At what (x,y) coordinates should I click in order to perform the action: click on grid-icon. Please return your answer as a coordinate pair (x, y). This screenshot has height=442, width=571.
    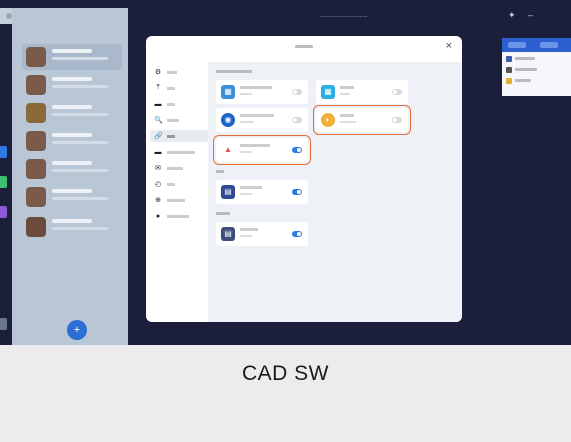
    Looking at the image, I should click on (509, 58).